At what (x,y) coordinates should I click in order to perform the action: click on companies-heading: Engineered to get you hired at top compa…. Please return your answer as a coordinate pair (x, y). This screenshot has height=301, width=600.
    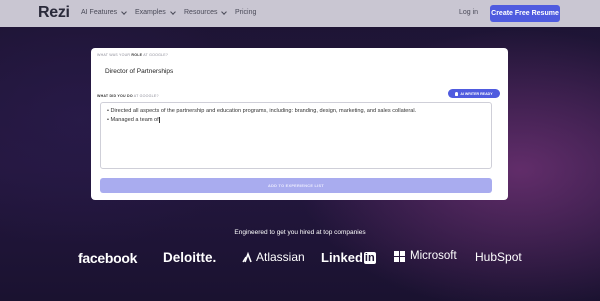
    Looking at the image, I should click on (300, 232).